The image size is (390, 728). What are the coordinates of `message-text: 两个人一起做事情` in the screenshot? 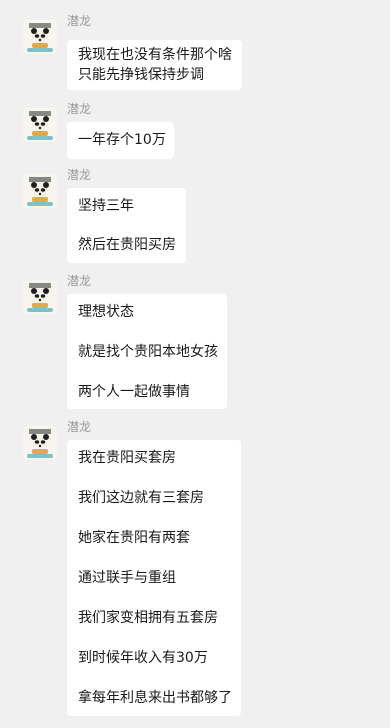 It's located at (134, 392).